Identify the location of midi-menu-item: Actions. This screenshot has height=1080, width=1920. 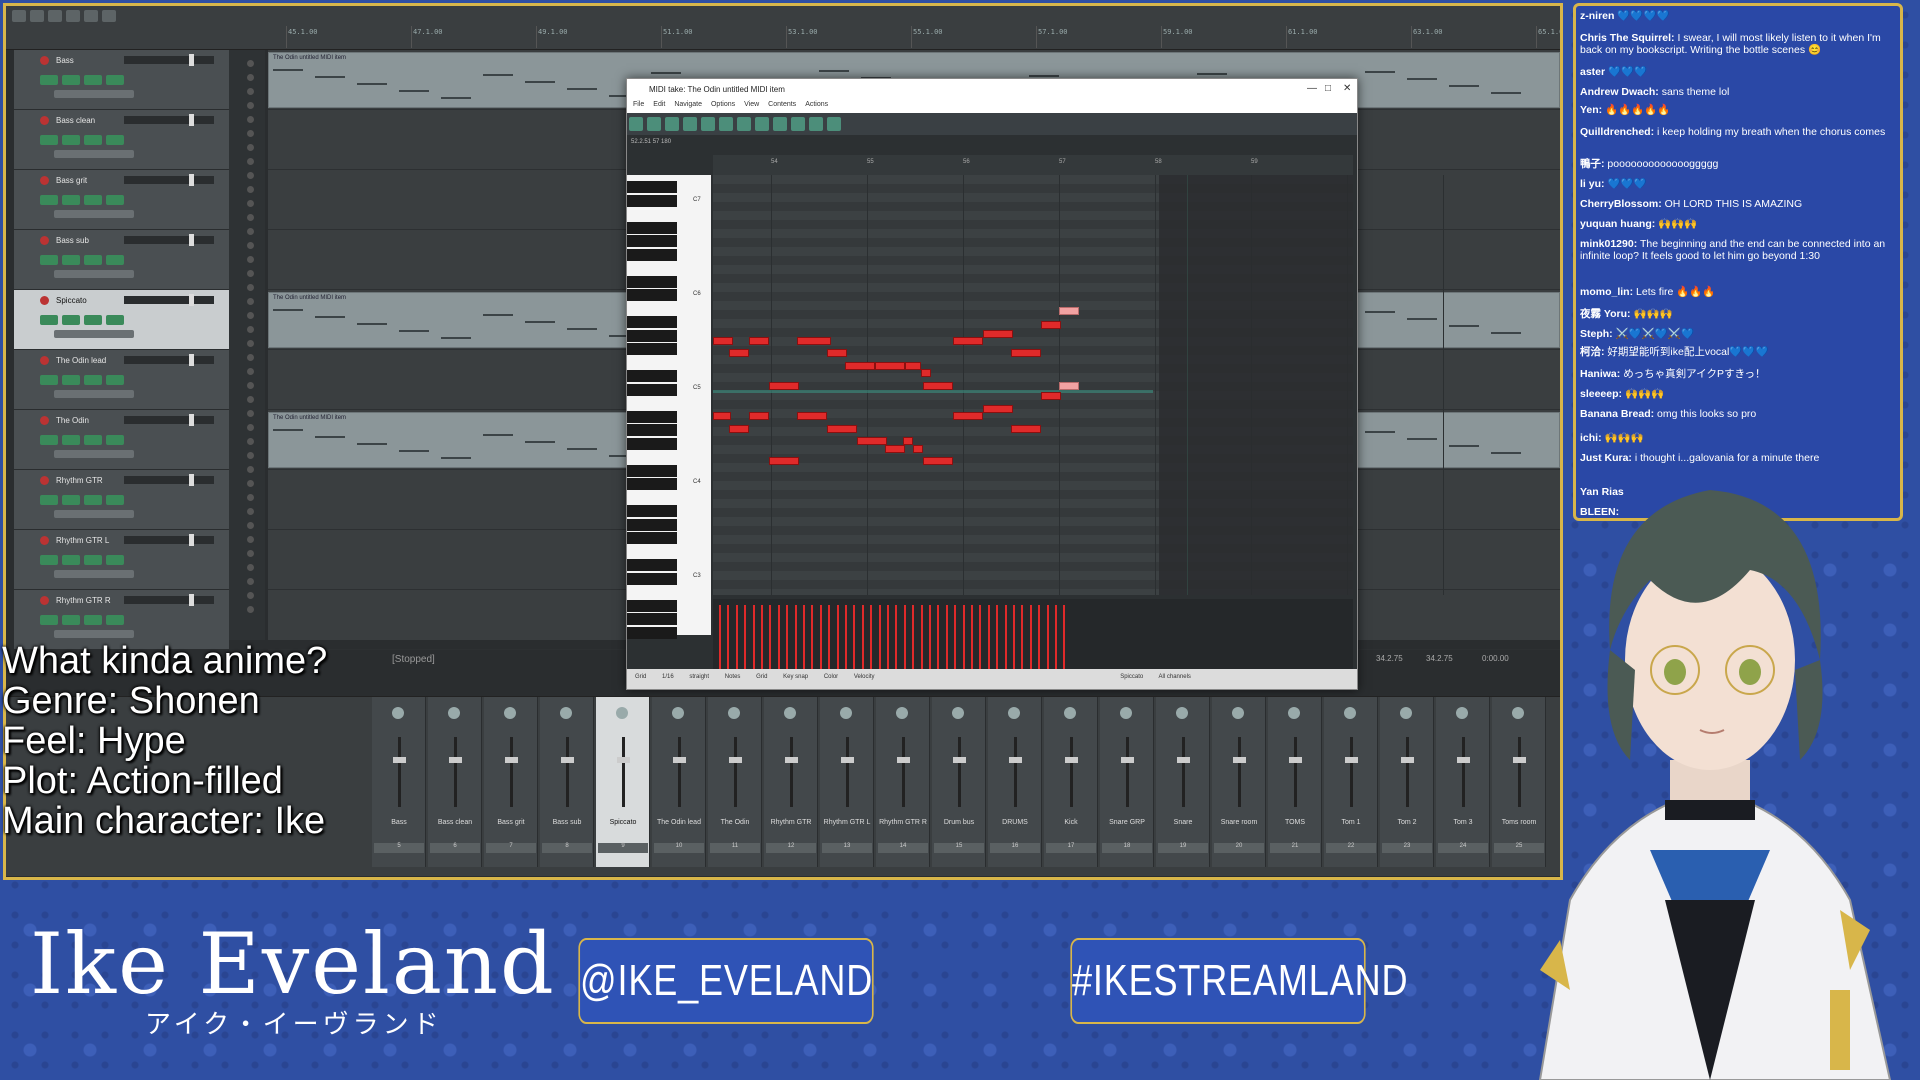
(816, 104).